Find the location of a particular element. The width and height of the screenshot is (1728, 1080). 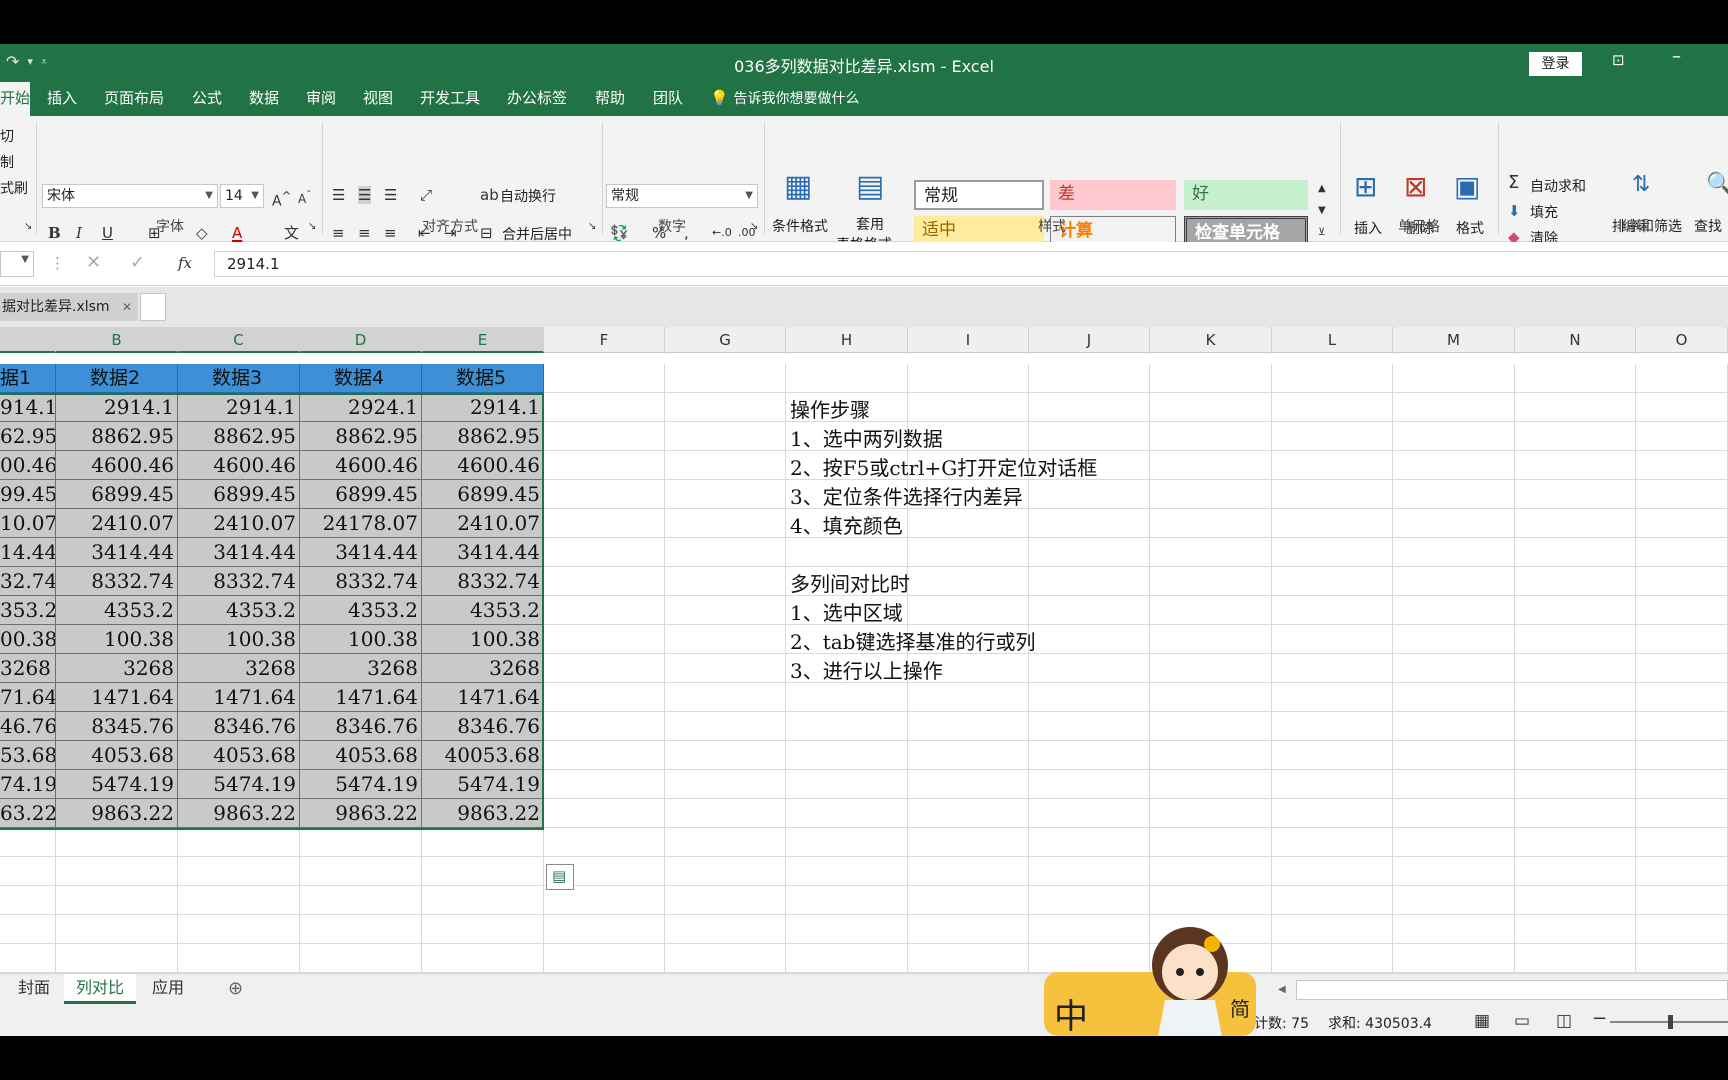

formula-input: 2914.1 is located at coordinates (971, 264).